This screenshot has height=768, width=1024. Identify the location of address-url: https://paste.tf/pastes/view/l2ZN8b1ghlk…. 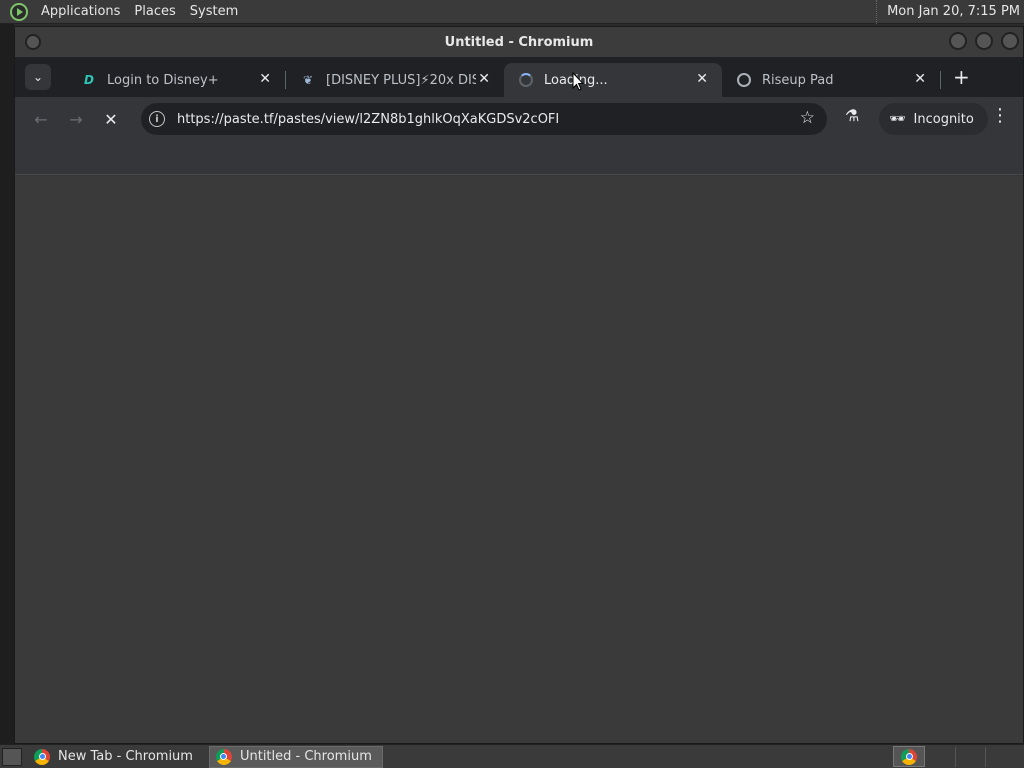
(368, 119).